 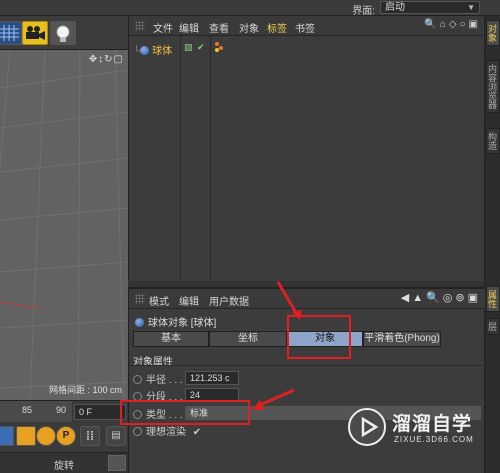 I want to click on menu-view: 查看, so click(x=219, y=27).